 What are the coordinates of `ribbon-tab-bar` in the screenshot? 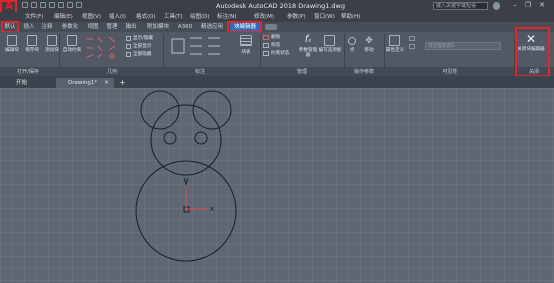 It's located at (277, 27).